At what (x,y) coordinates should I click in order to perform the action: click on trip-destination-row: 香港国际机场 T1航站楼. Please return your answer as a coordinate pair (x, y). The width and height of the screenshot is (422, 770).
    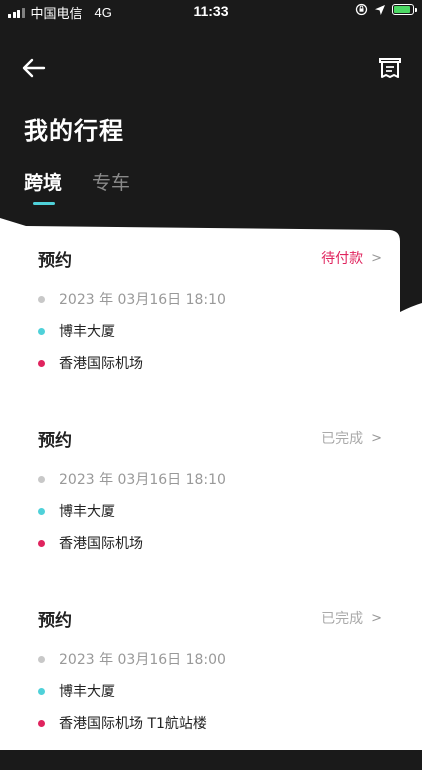
    Looking at the image, I should click on (122, 723).